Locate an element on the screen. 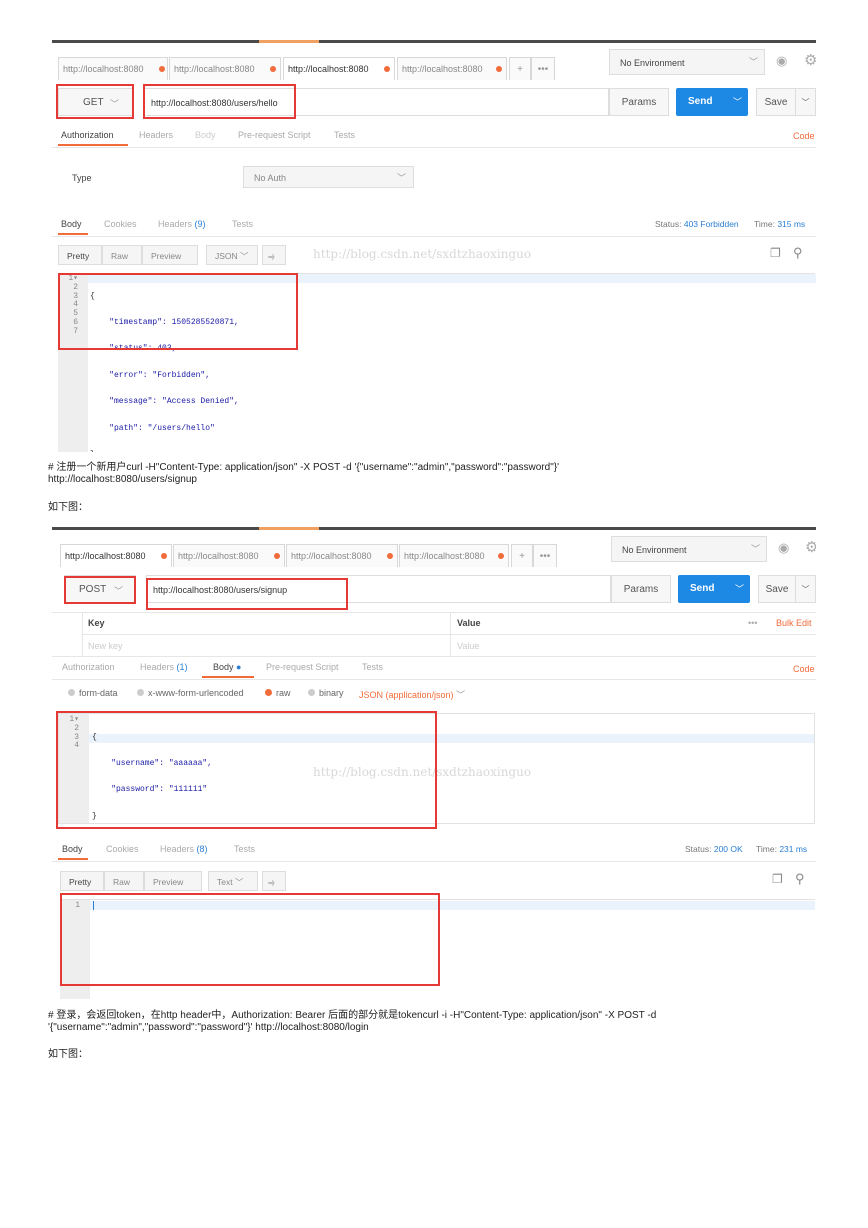 The image size is (868, 1228). highlight-url is located at coordinates (219, 101).